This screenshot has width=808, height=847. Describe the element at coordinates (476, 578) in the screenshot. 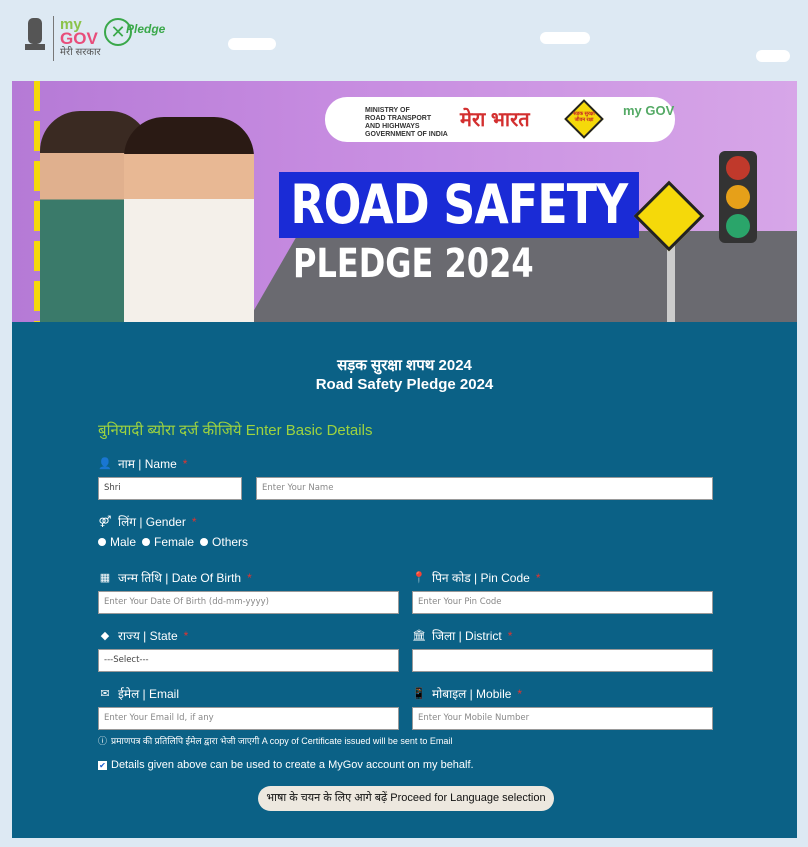

I see `pin-label: 📍 पिन कोड | Pin Code *` at that location.